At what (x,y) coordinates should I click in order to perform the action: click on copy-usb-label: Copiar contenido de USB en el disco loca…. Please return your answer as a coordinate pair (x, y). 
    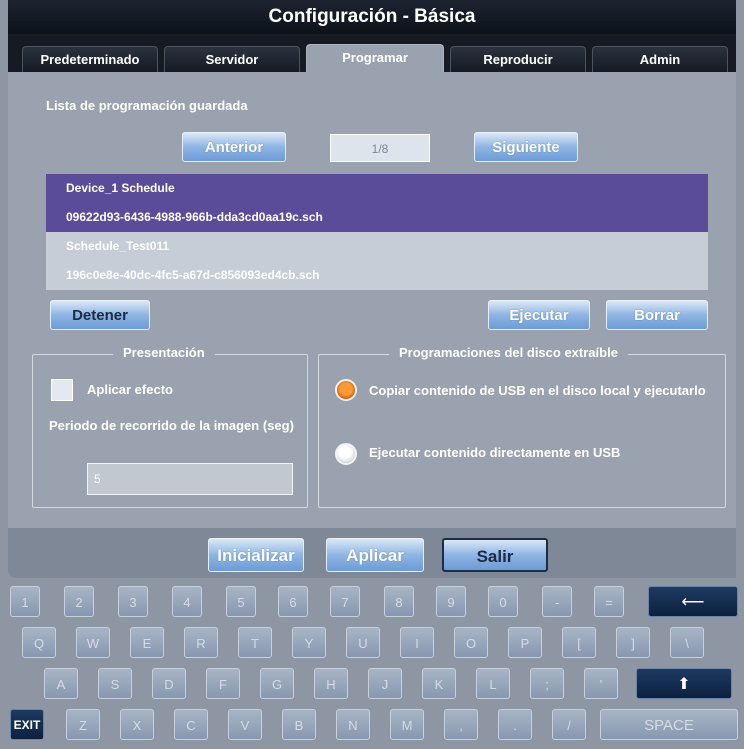
    Looking at the image, I should click on (537, 390).